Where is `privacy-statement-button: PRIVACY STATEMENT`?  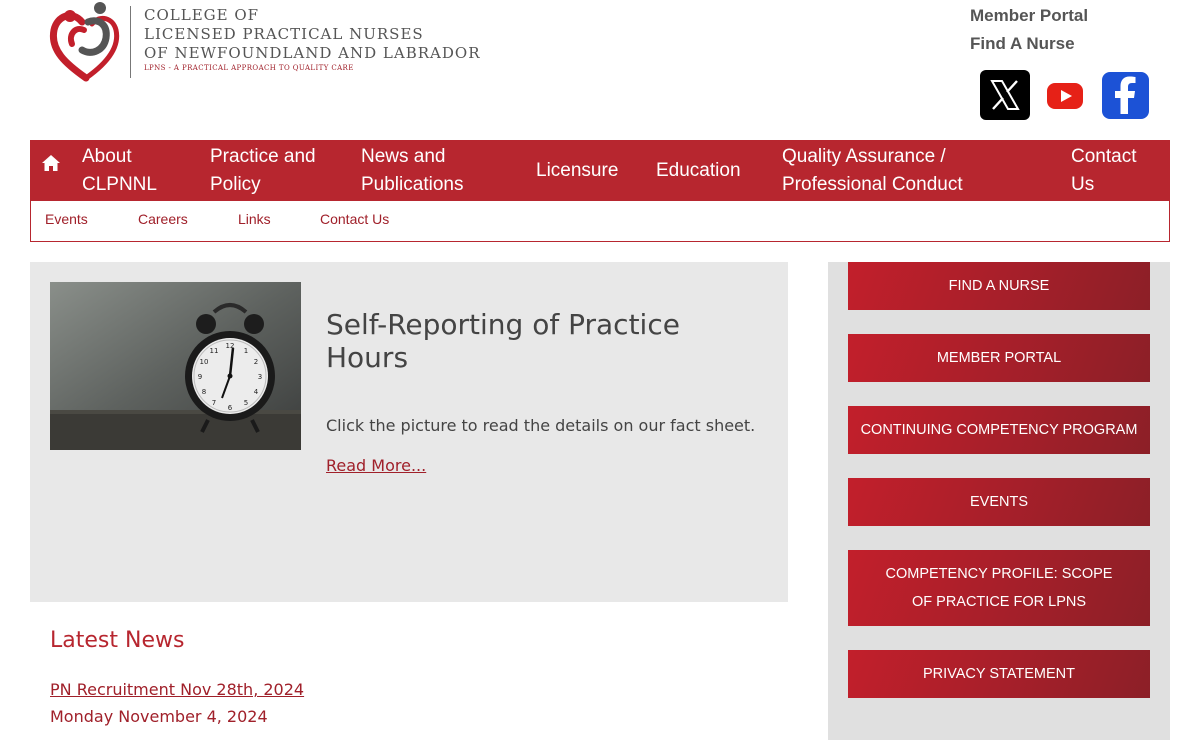
privacy-statement-button: PRIVACY STATEMENT is located at coordinates (999, 674).